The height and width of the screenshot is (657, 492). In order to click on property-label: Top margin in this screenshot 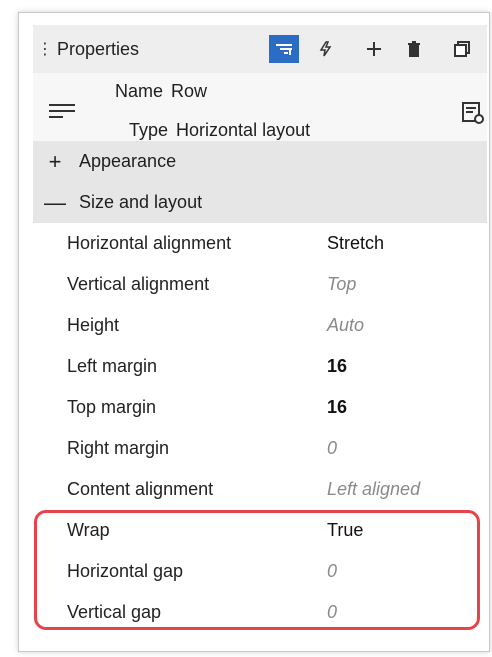, I will do `click(112, 407)`.